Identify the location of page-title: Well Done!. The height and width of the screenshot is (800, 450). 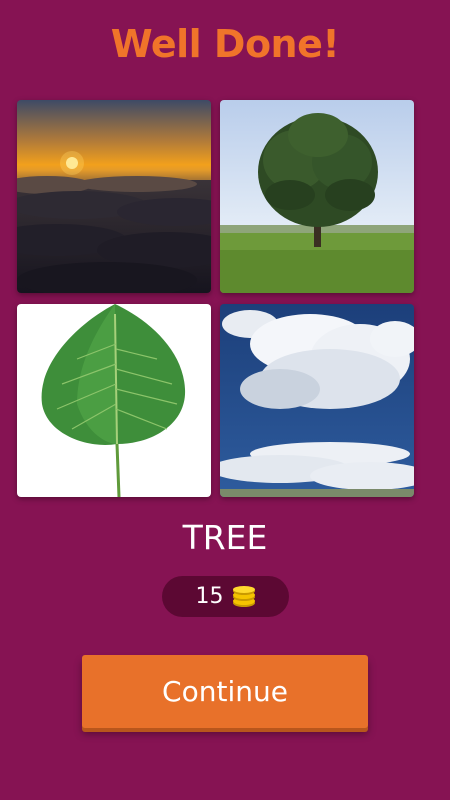
(225, 44).